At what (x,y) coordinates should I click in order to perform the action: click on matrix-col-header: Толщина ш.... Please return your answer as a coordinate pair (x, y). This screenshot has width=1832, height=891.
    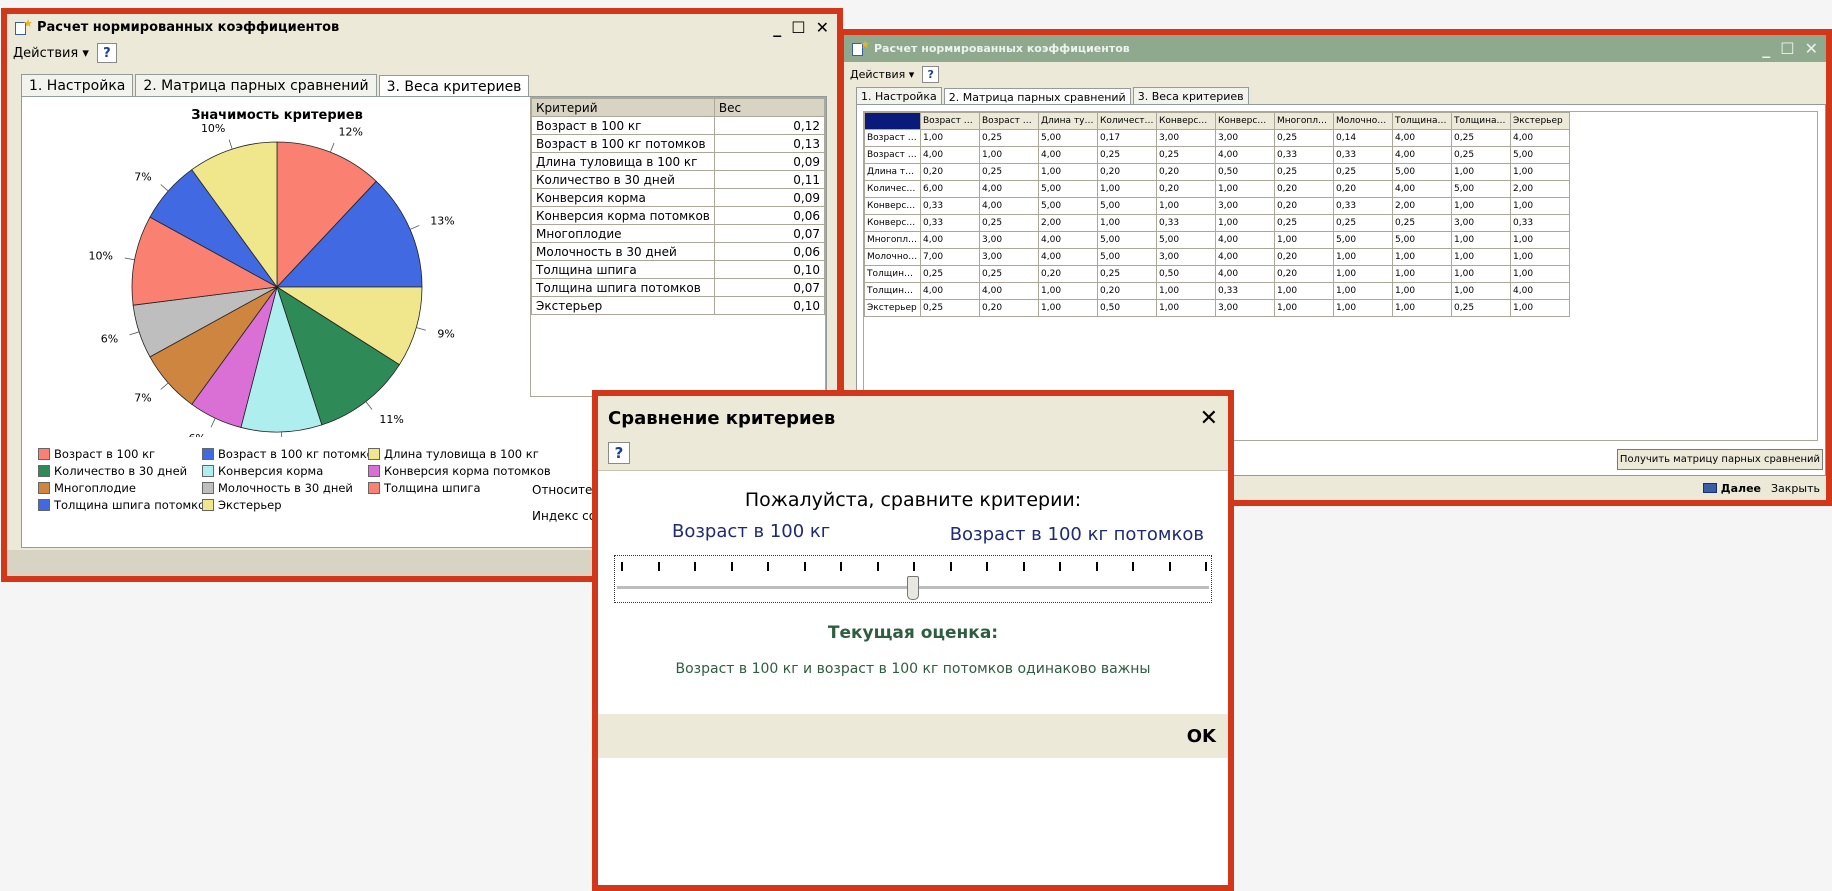
    Looking at the image, I should click on (1422, 121).